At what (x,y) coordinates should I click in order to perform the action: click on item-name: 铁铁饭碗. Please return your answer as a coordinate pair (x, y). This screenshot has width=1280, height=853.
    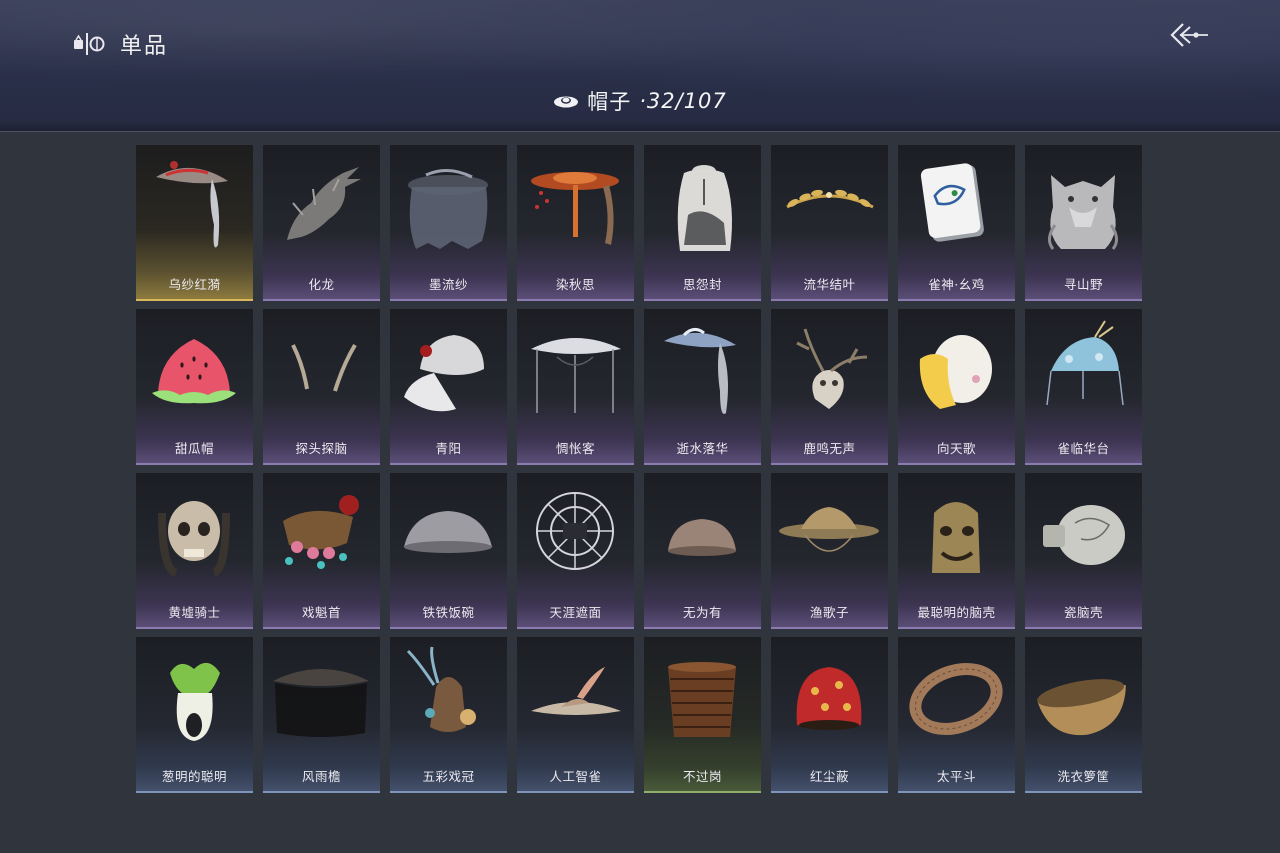
    Looking at the image, I should click on (448, 612).